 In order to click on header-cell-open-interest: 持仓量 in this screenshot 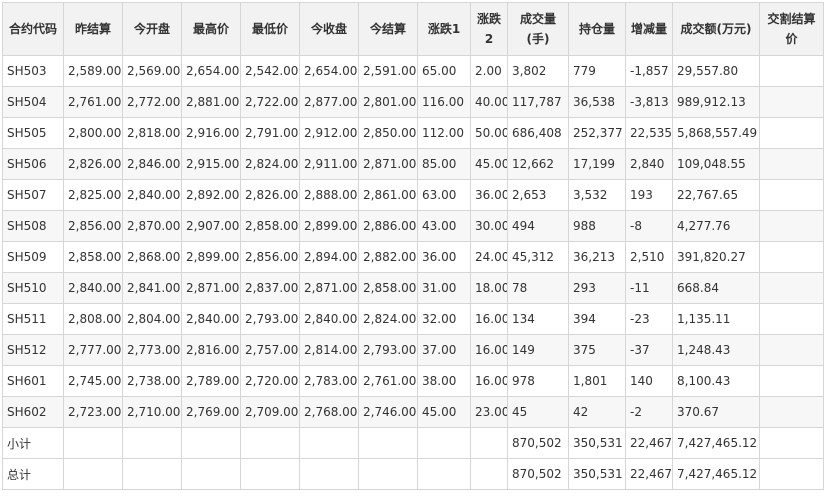, I will do `click(597, 29)`.